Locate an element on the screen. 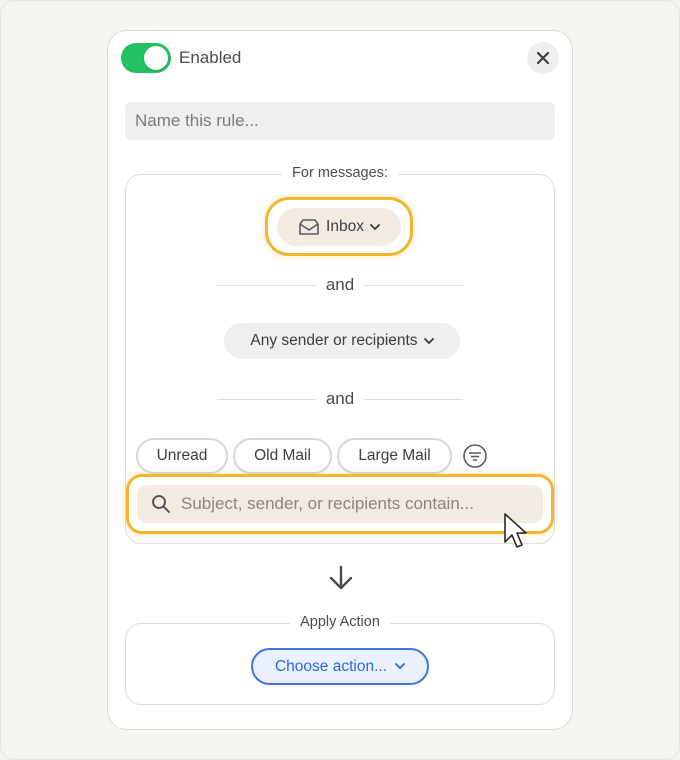 This screenshot has height=760, width=680. close-button is located at coordinates (543, 58).